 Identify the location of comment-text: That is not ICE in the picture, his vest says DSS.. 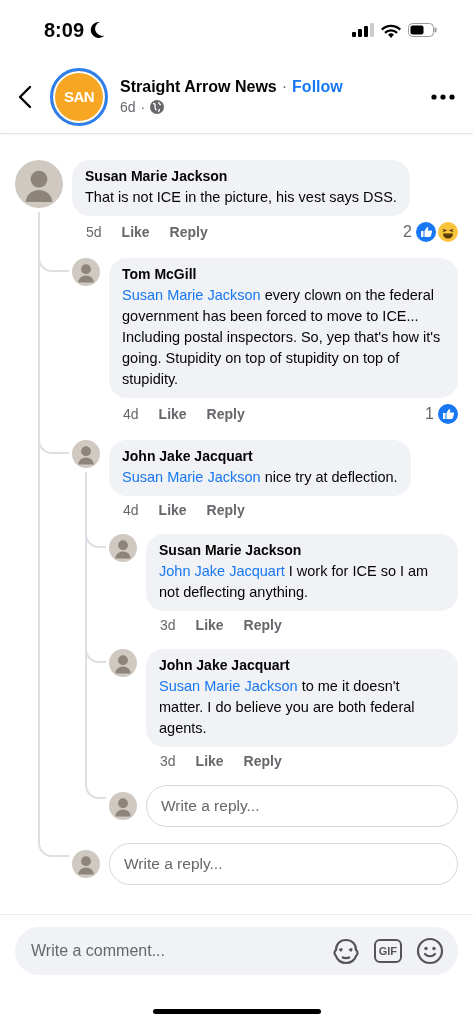
(241, 197).